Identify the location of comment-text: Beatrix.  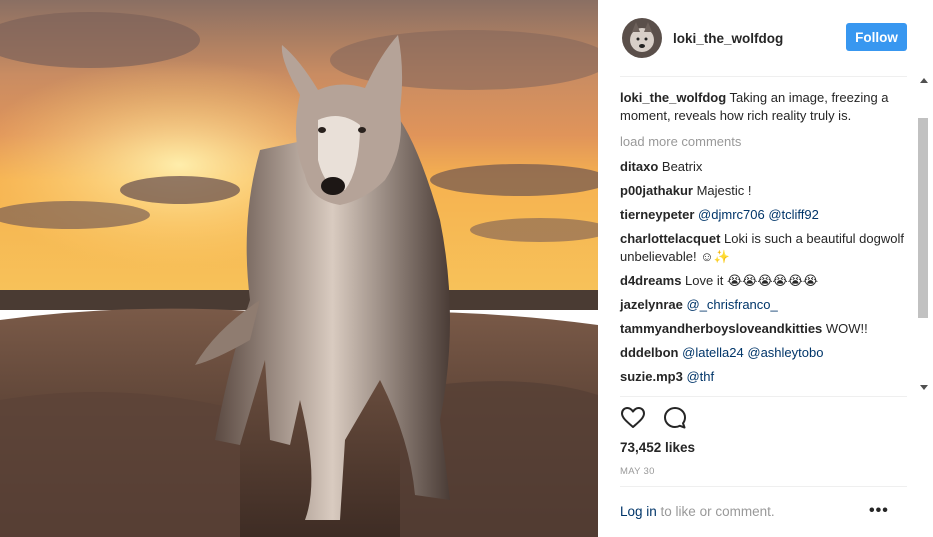
(680, 166).